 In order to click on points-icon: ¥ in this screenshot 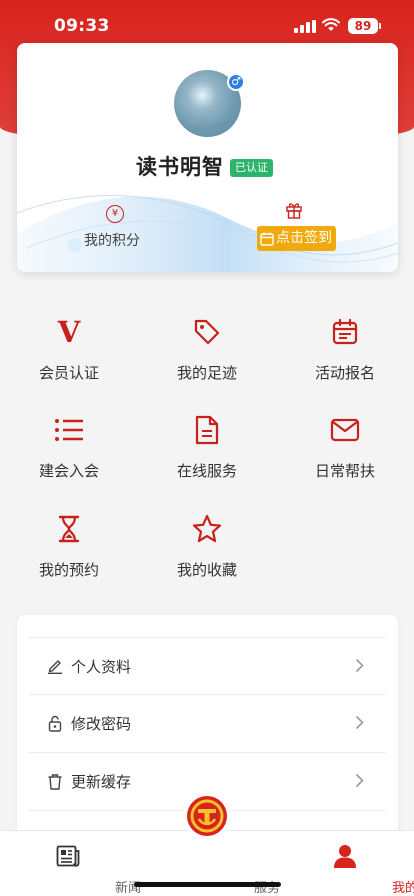, I will do `click(115, 214)`.